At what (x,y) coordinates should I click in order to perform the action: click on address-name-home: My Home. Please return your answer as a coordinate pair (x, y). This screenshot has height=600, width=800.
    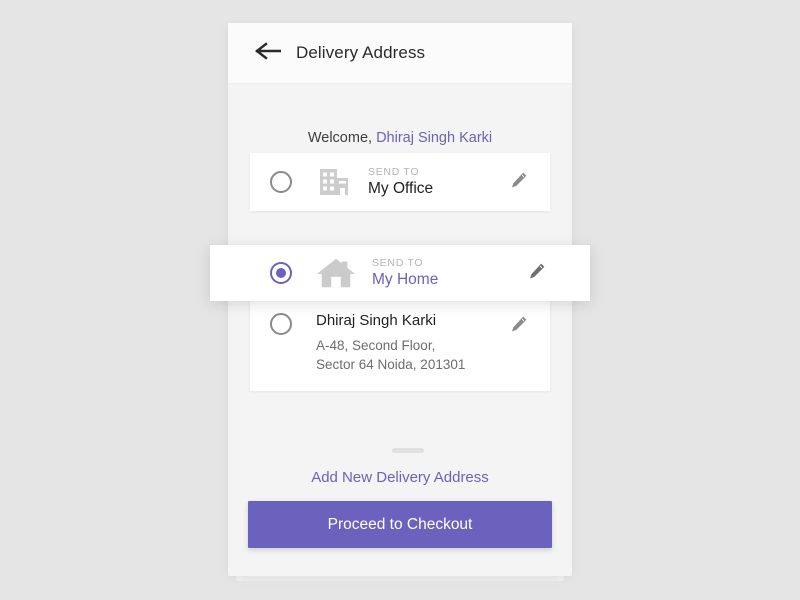
    Looking at the image, I should click on (405, 279).